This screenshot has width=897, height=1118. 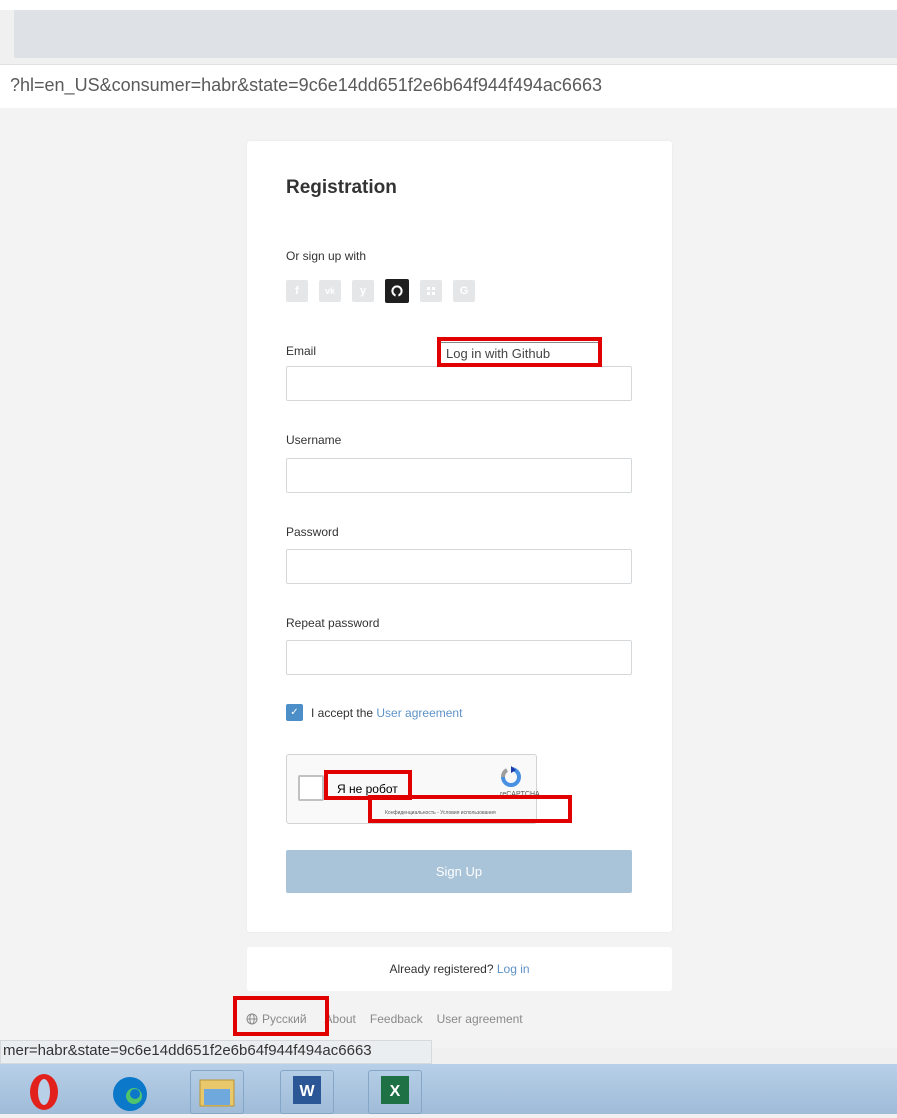 I want to click on explorer-taskbar-button, so click(x=217, y=1092).